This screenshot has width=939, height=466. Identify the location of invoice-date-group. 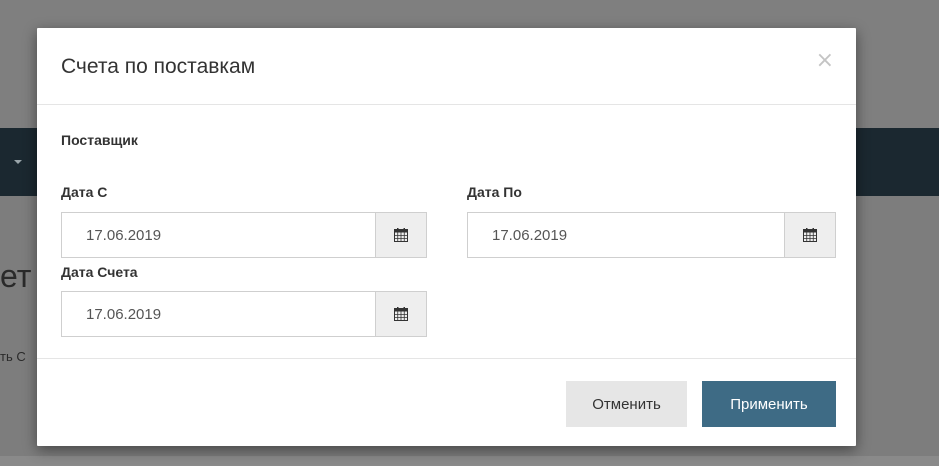
(244, 314).